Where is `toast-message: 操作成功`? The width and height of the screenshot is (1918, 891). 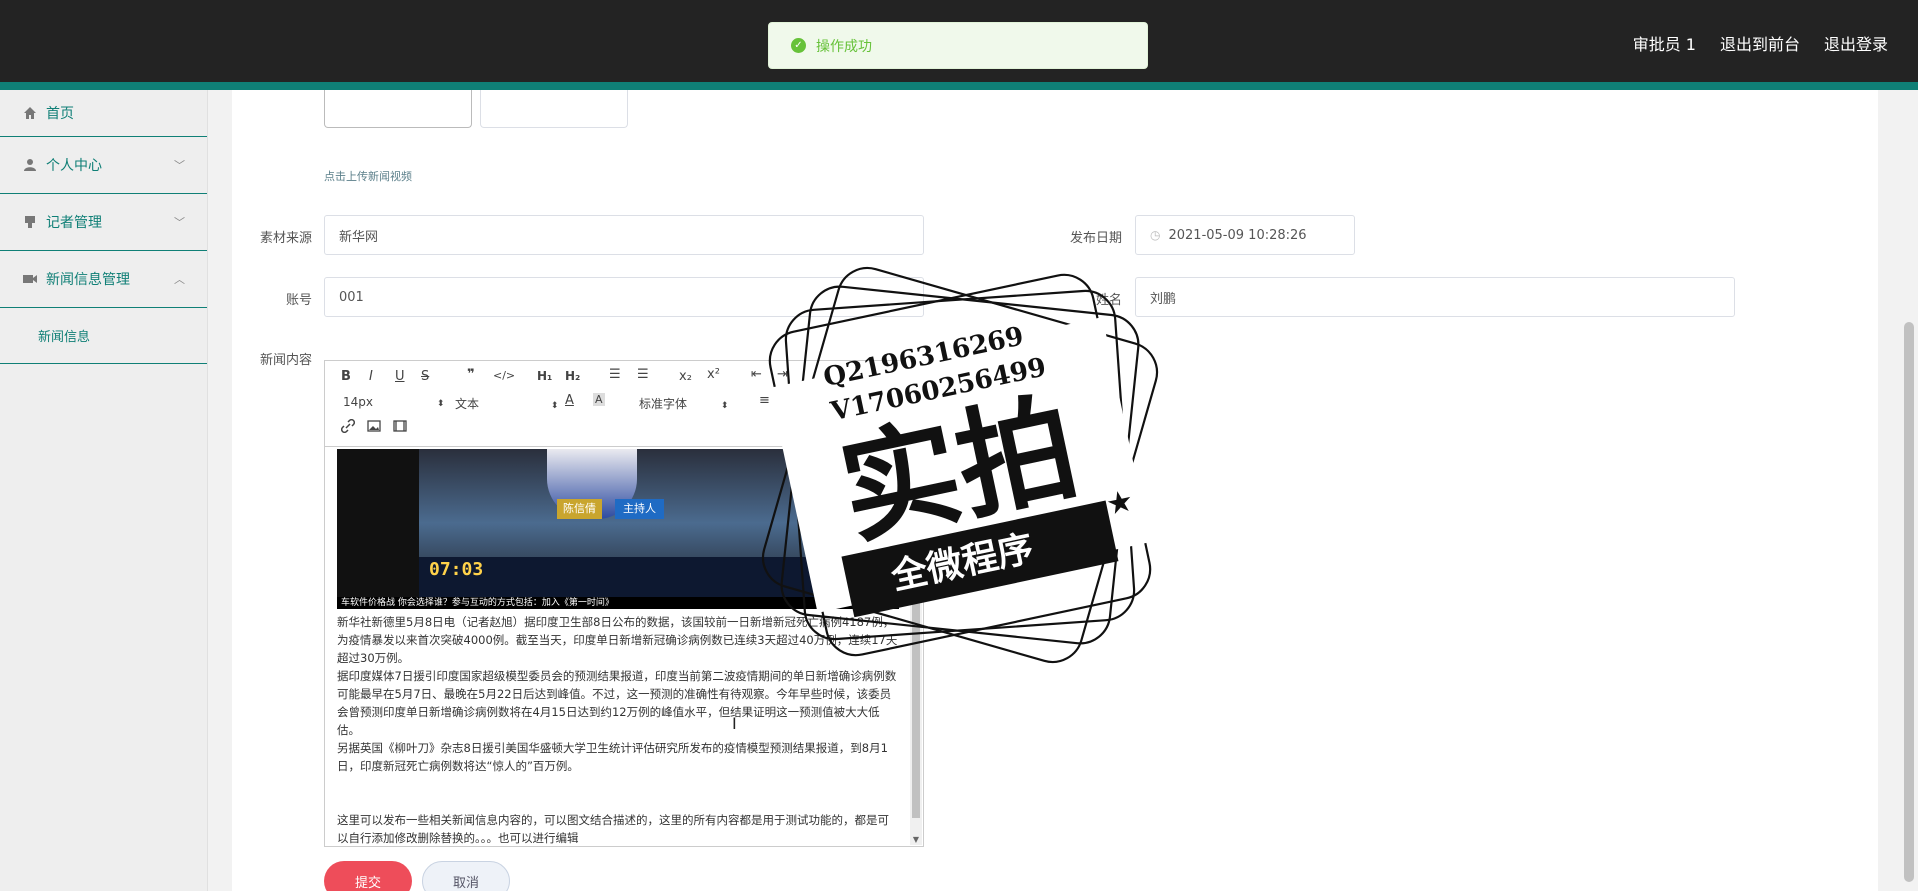
toast-message: 操作成功 is located at coordinates (844, 46).